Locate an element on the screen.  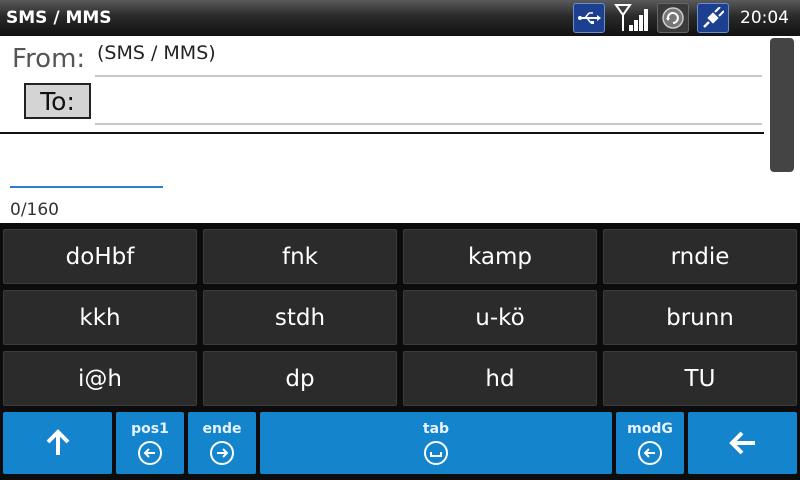
message-body-field is located at coordinates (386, 162).